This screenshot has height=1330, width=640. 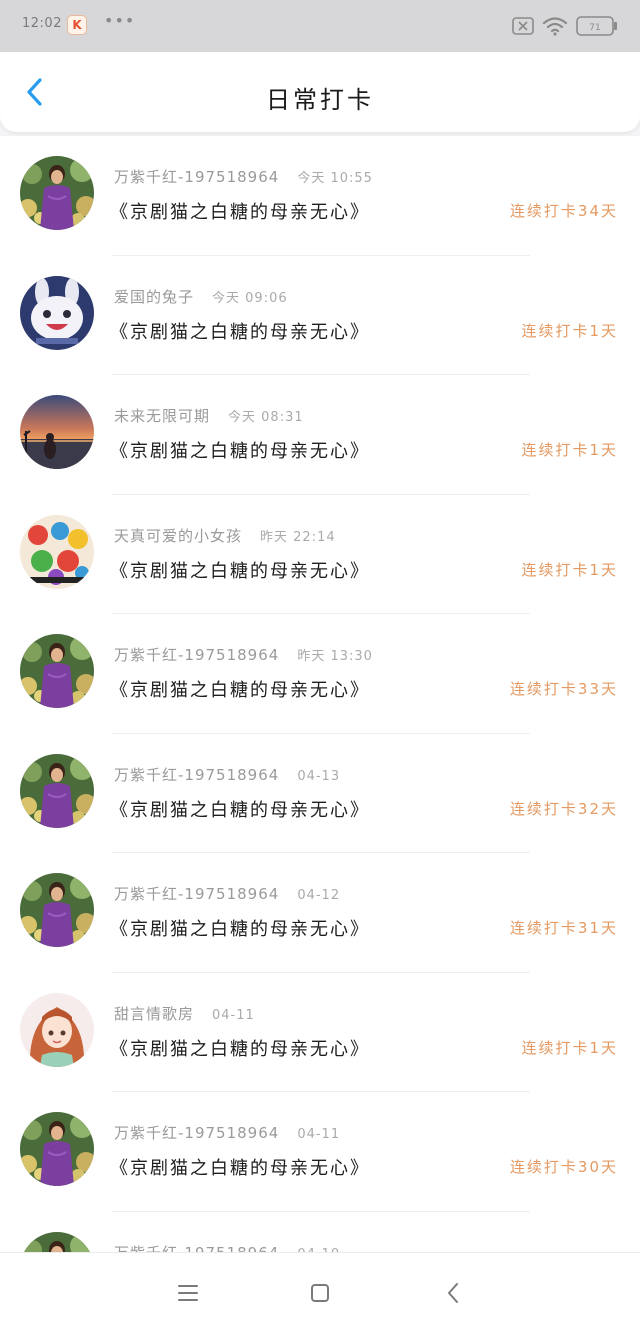 I want to click on item-meta: 万紫千红-19751896404-10, so click(x=227, y=1247).